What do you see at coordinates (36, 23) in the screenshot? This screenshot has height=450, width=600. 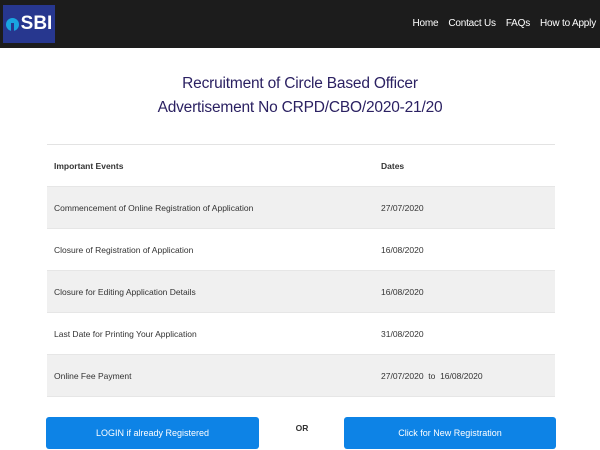 I see `logo-text: SBI` at bounding box center [36, 23].